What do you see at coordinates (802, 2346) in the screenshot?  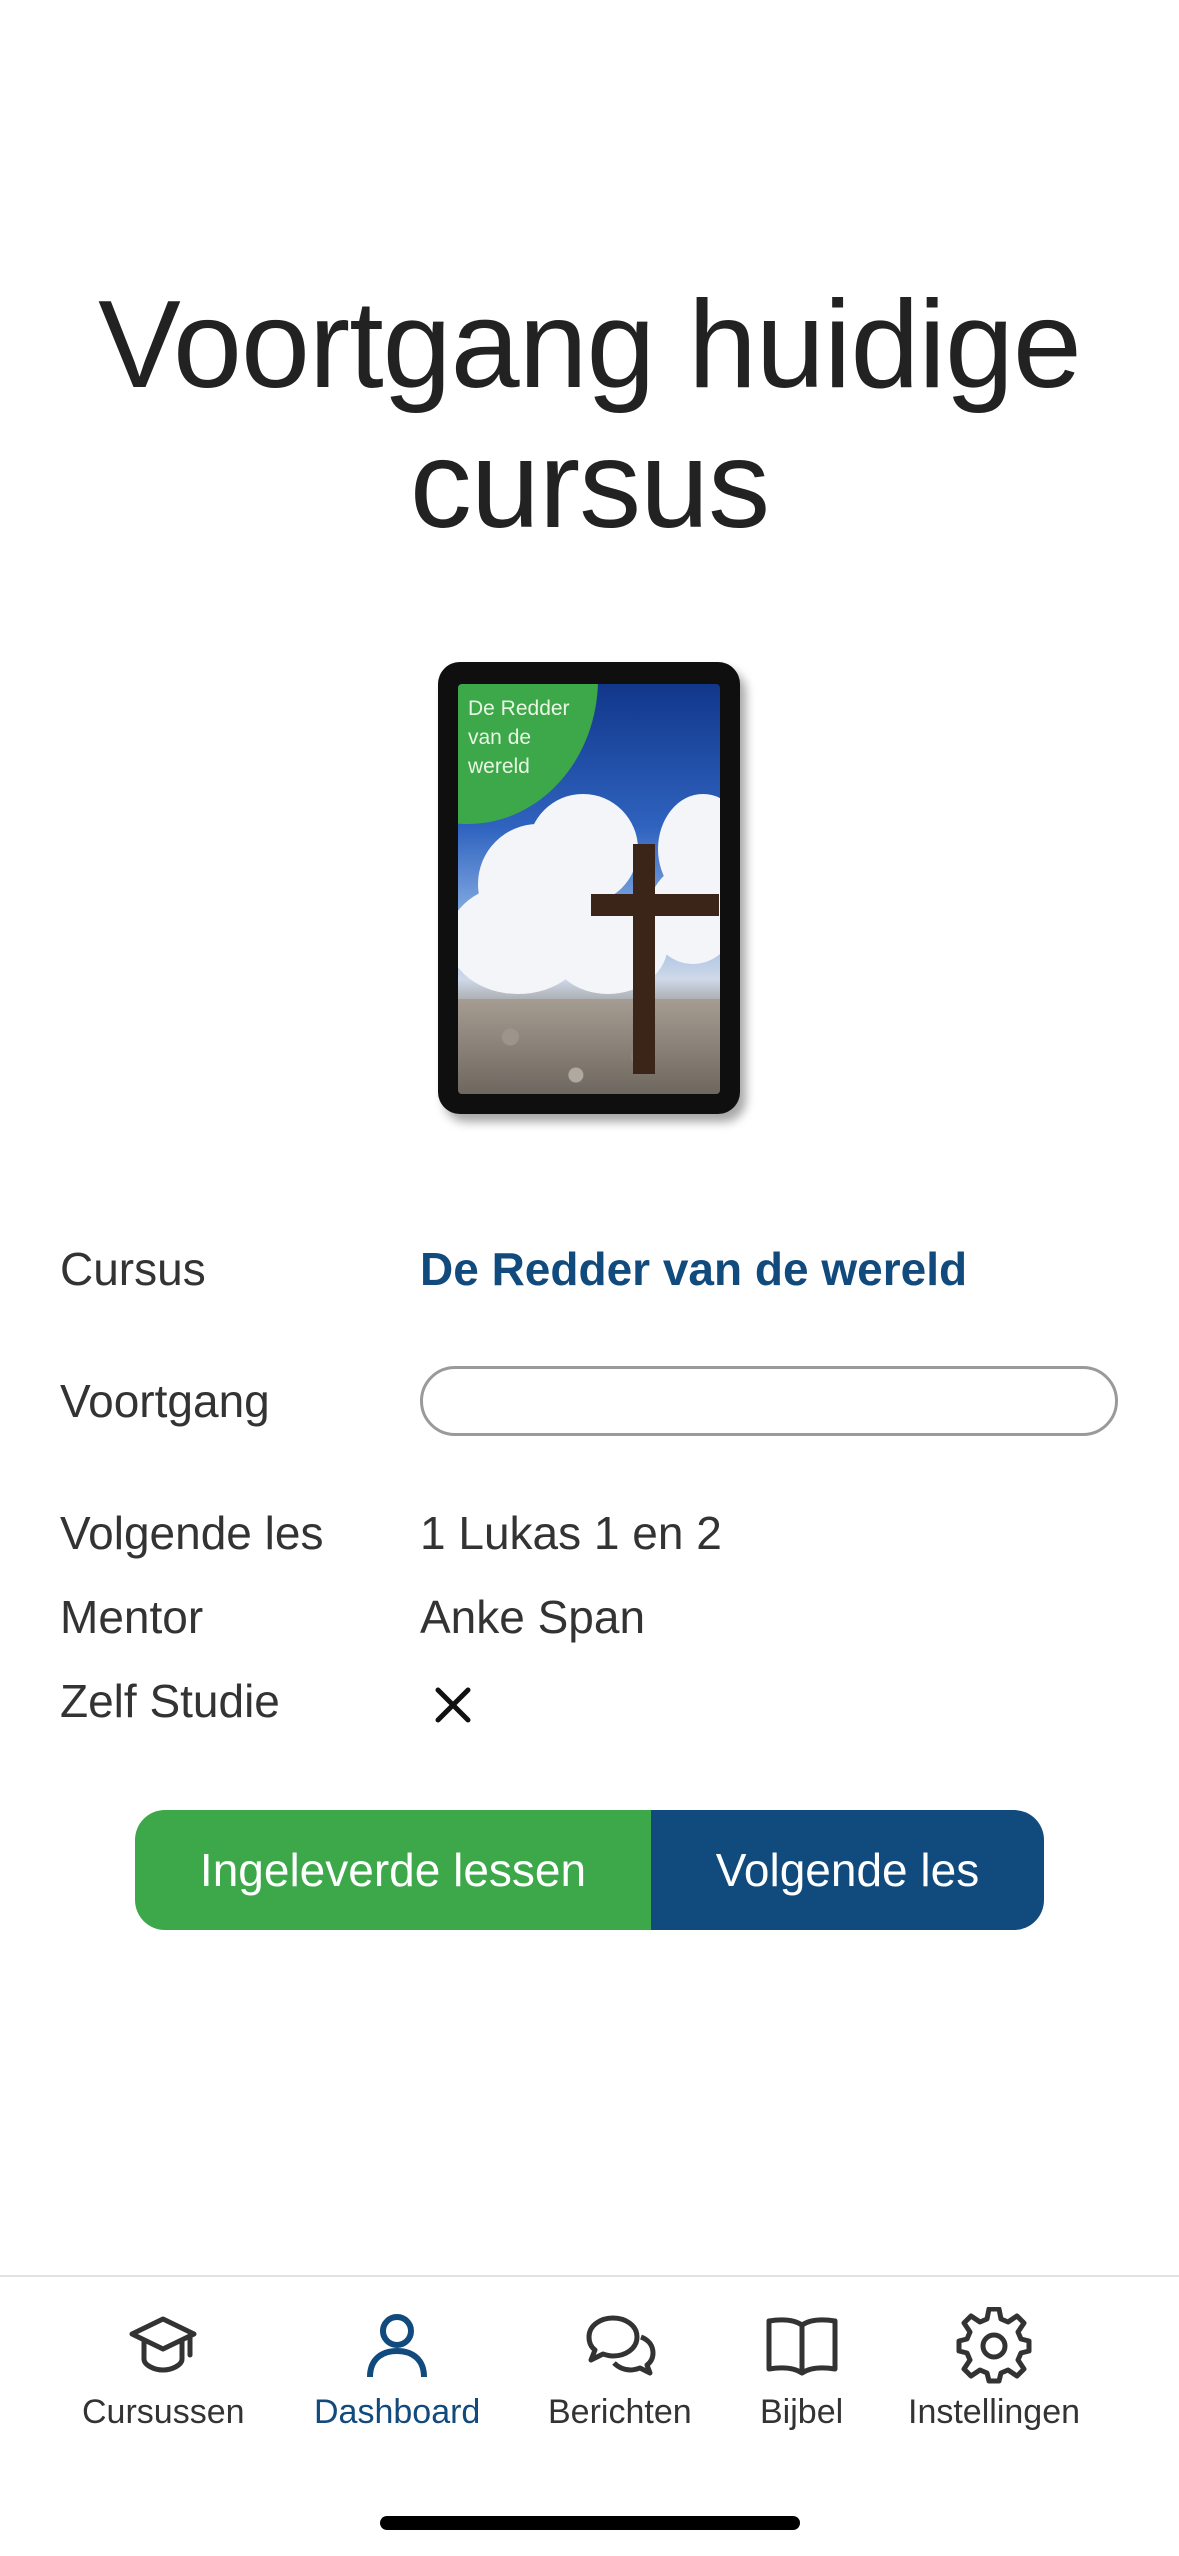 I see `book-icon` at bounding box center [802, 2346].